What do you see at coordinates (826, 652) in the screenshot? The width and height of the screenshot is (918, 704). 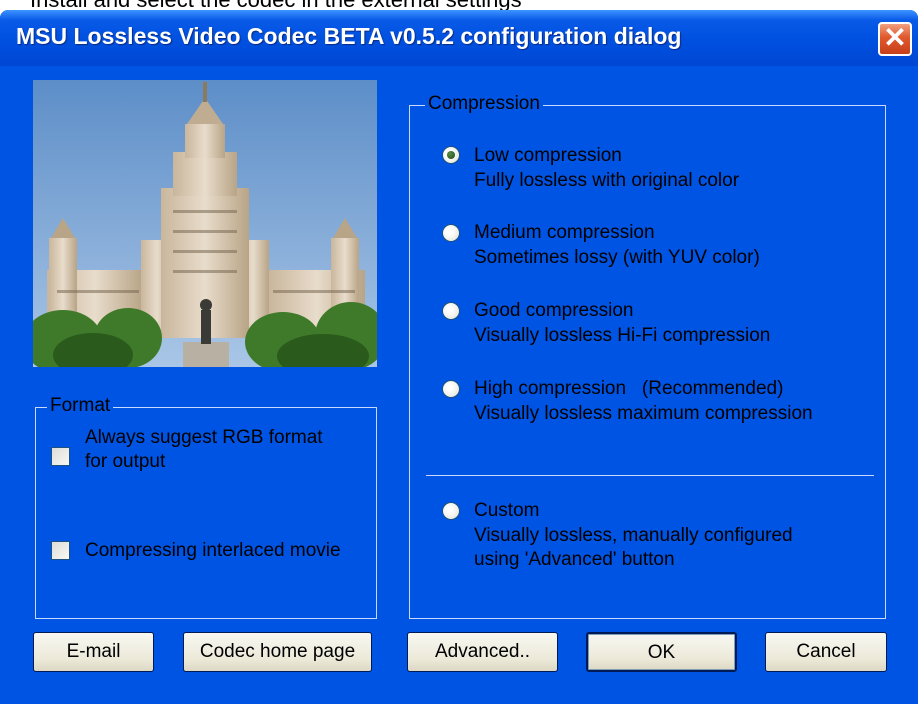 I see `cancel-button: Cancel` at bounding box center [826, 652].